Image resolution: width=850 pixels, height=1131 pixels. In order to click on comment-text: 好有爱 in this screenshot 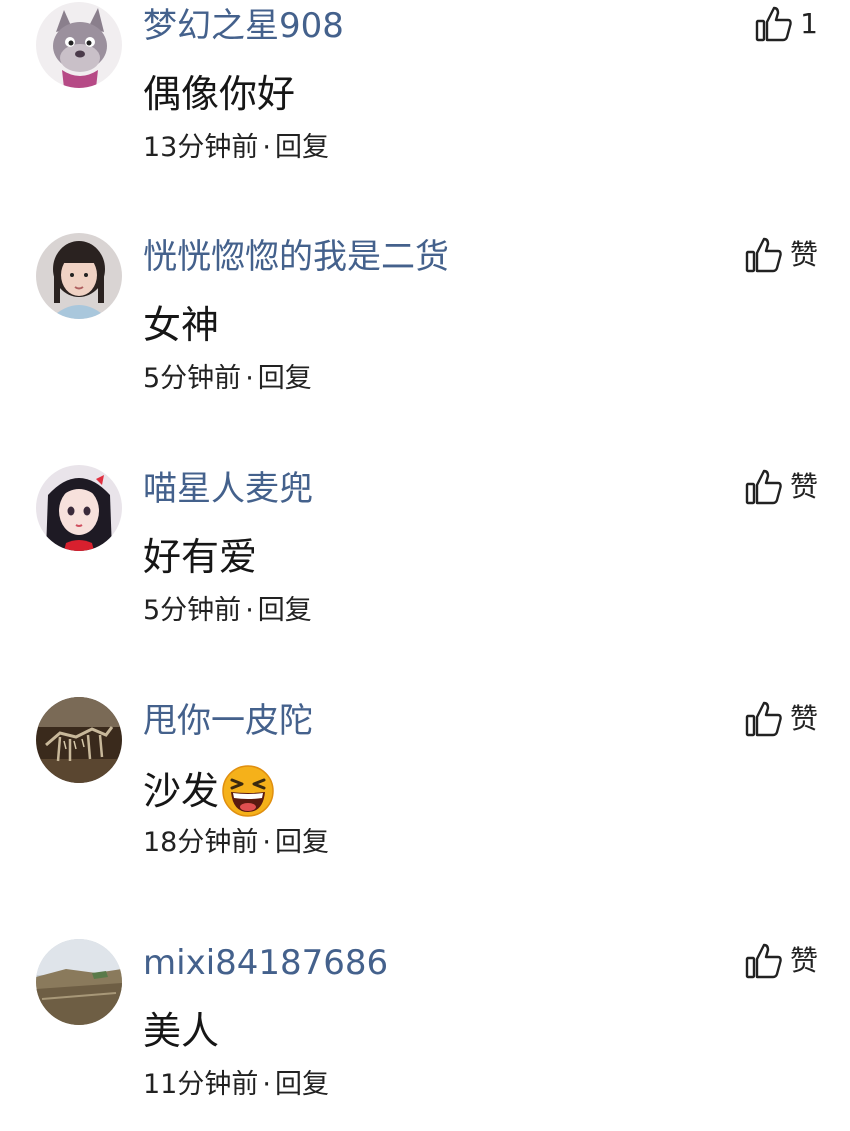, I will do `click(200, 557)`.